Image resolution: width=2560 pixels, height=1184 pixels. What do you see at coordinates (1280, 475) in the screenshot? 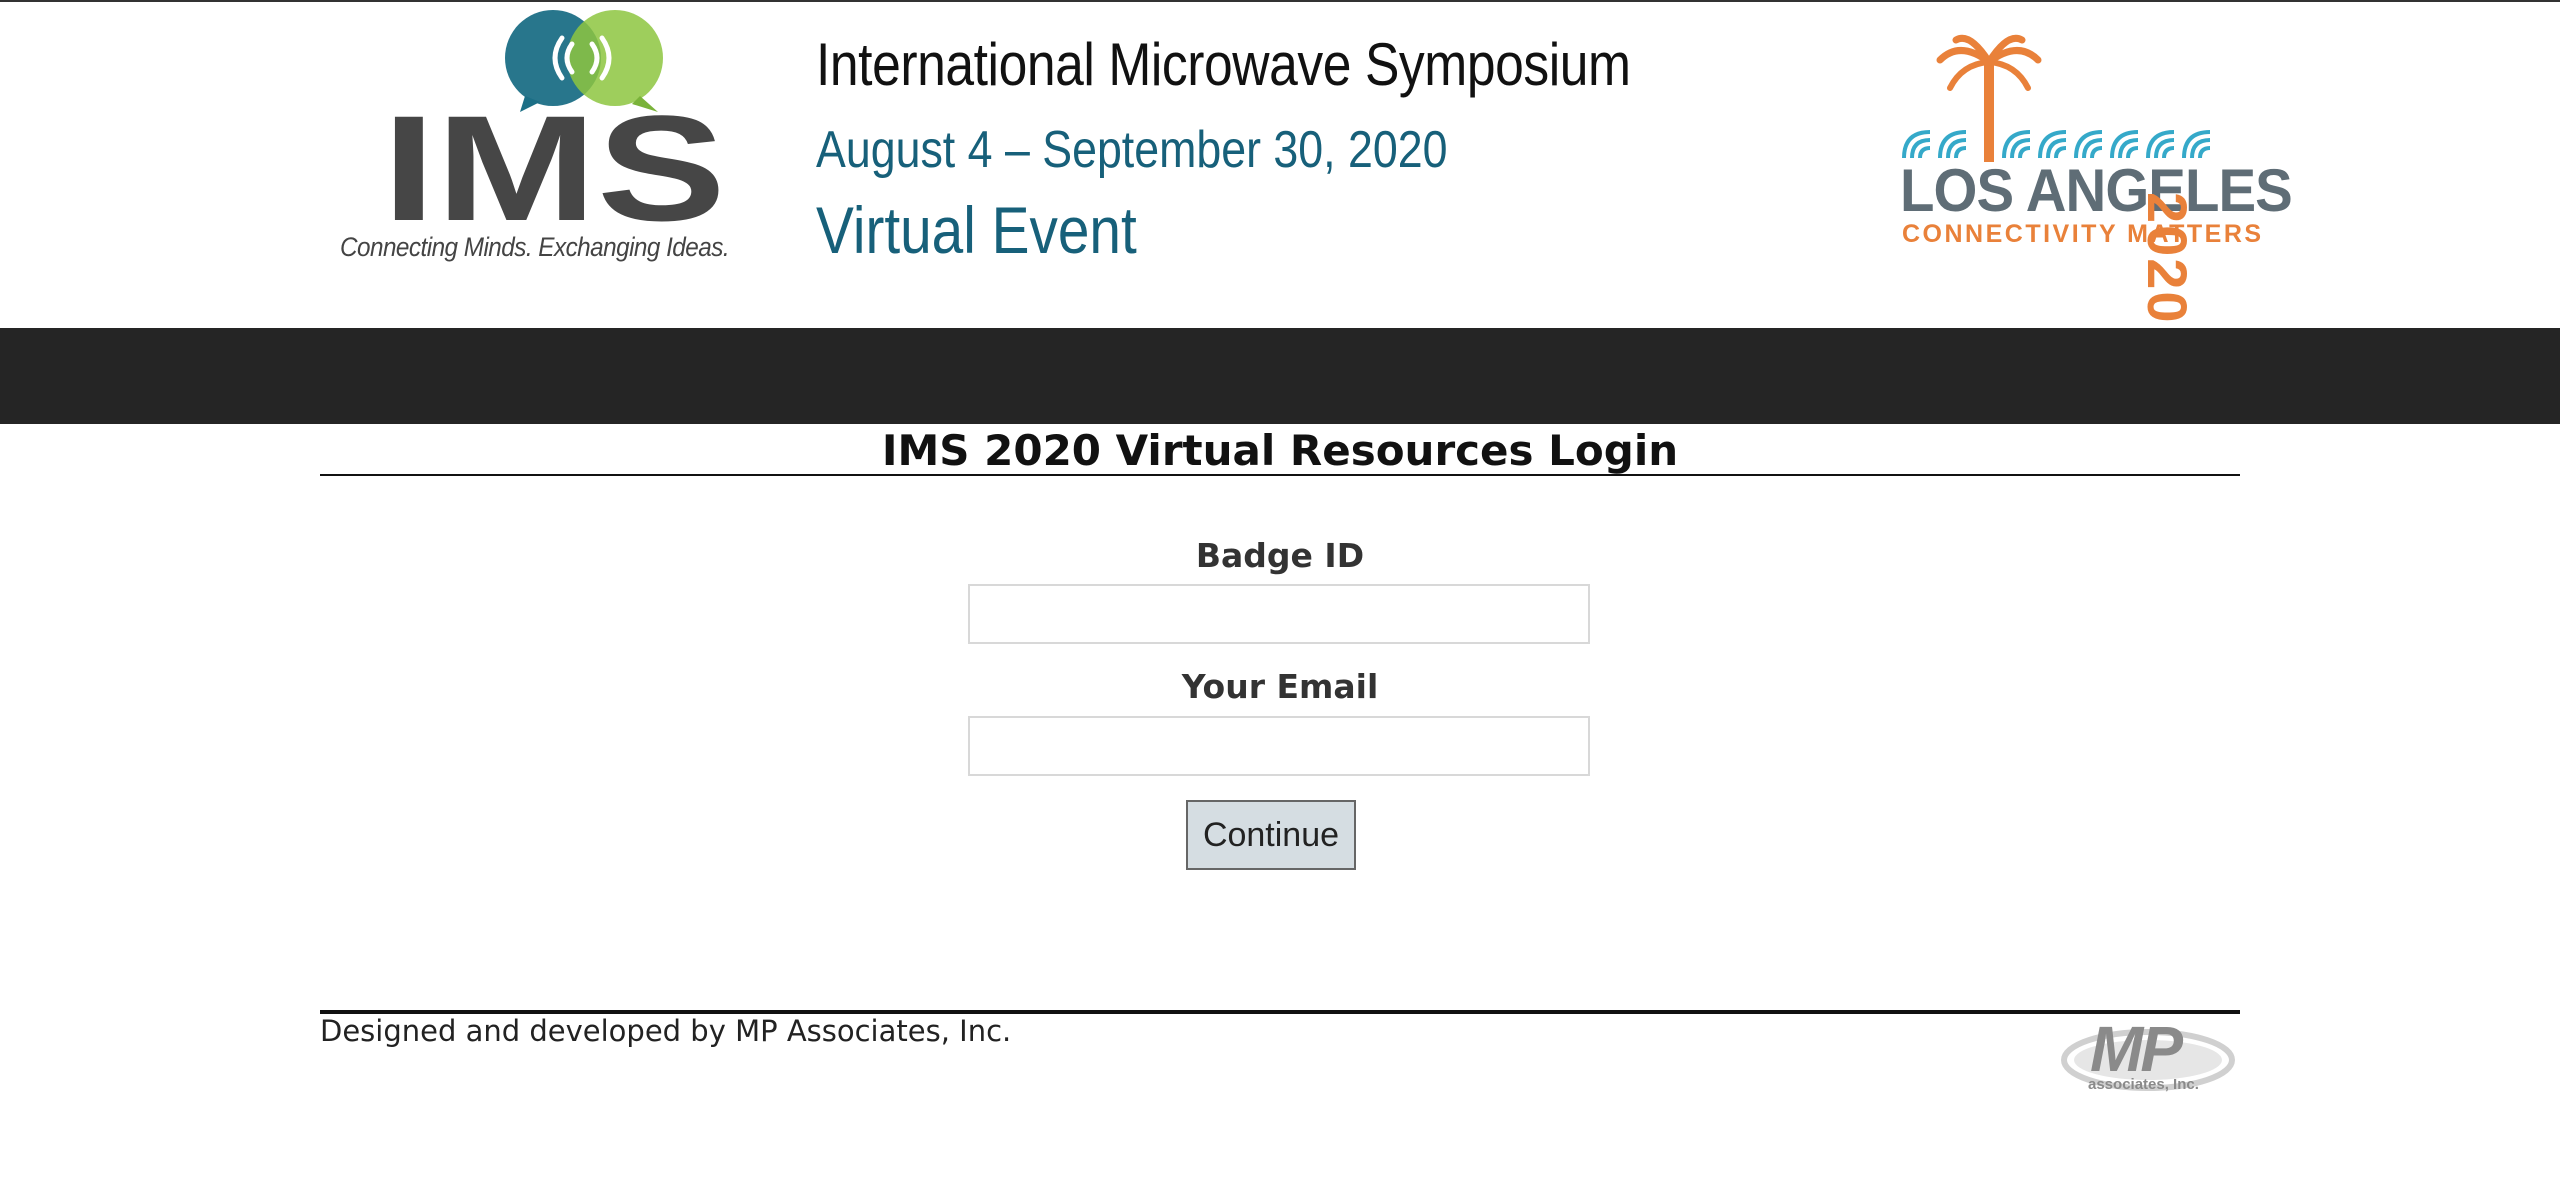
I see `title-divider` at bounding box center [1280, 475].